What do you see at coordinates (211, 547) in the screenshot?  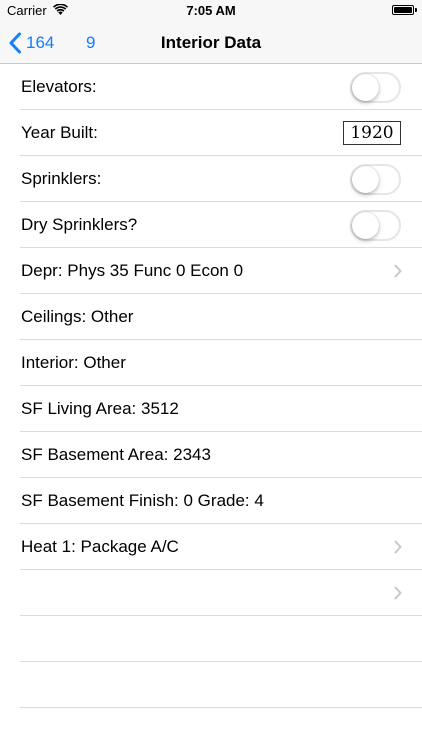 I see `table-row: Heat 1: Package A/C` at bounding box center [211, 547].